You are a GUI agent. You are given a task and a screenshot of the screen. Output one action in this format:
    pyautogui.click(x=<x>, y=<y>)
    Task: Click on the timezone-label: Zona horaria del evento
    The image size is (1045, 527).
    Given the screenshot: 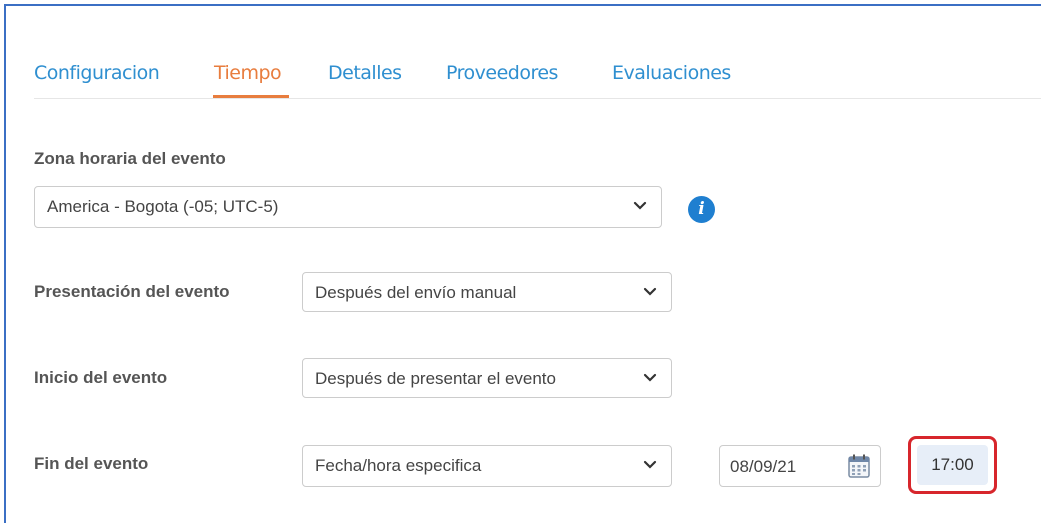 What is the action you would take?
    pyautogui.click(x=130, y=158)
    